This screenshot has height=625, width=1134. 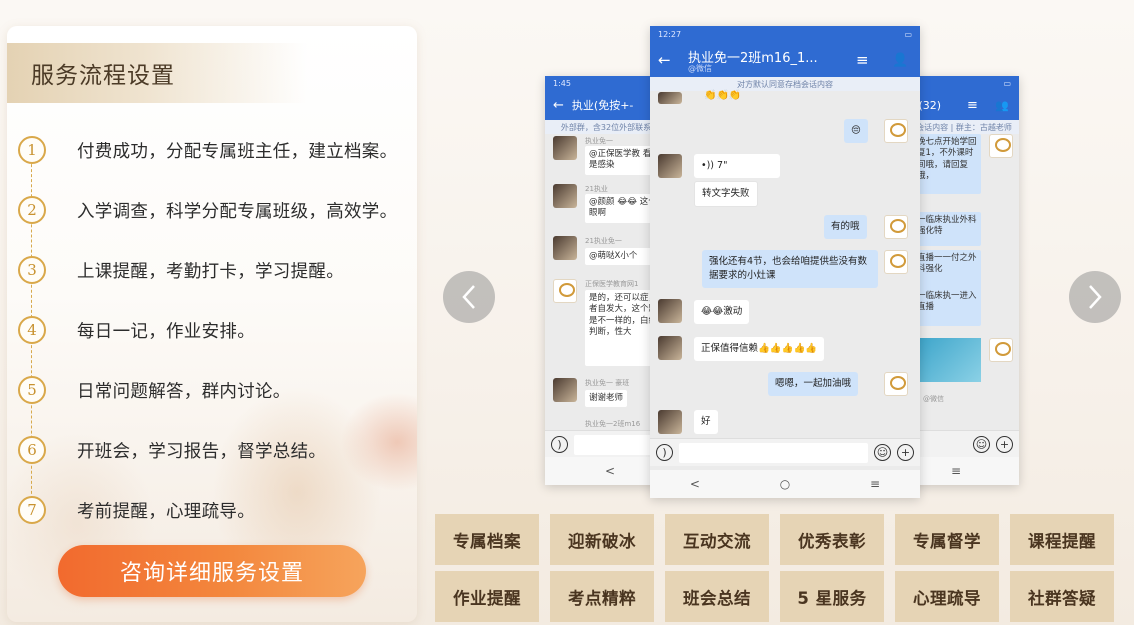 I want to click on step-item: 7 考前提醒，心理疏导。, so click(x=212, y=510).